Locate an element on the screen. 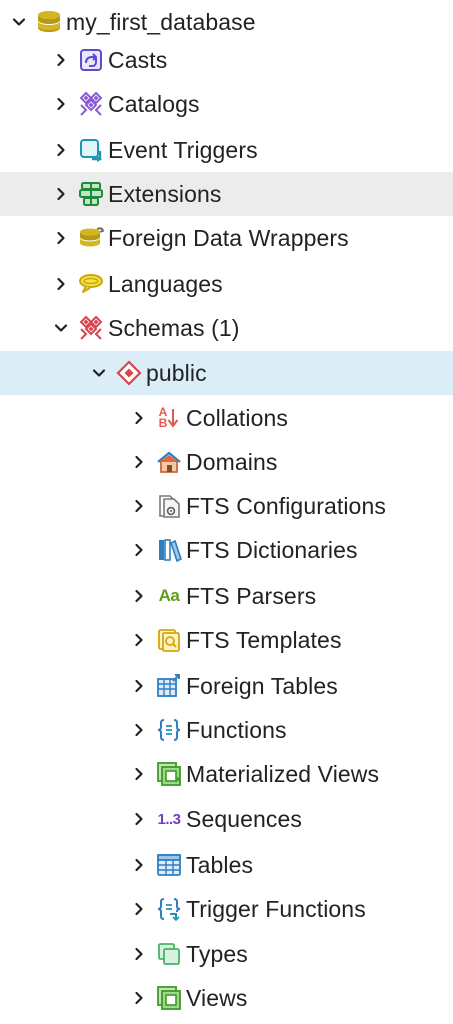 Image resolution: width=453 pixels, height=1024 pixels. tree-node-fts-configurations: FTS Configurations is located at coordinates (226, 506).